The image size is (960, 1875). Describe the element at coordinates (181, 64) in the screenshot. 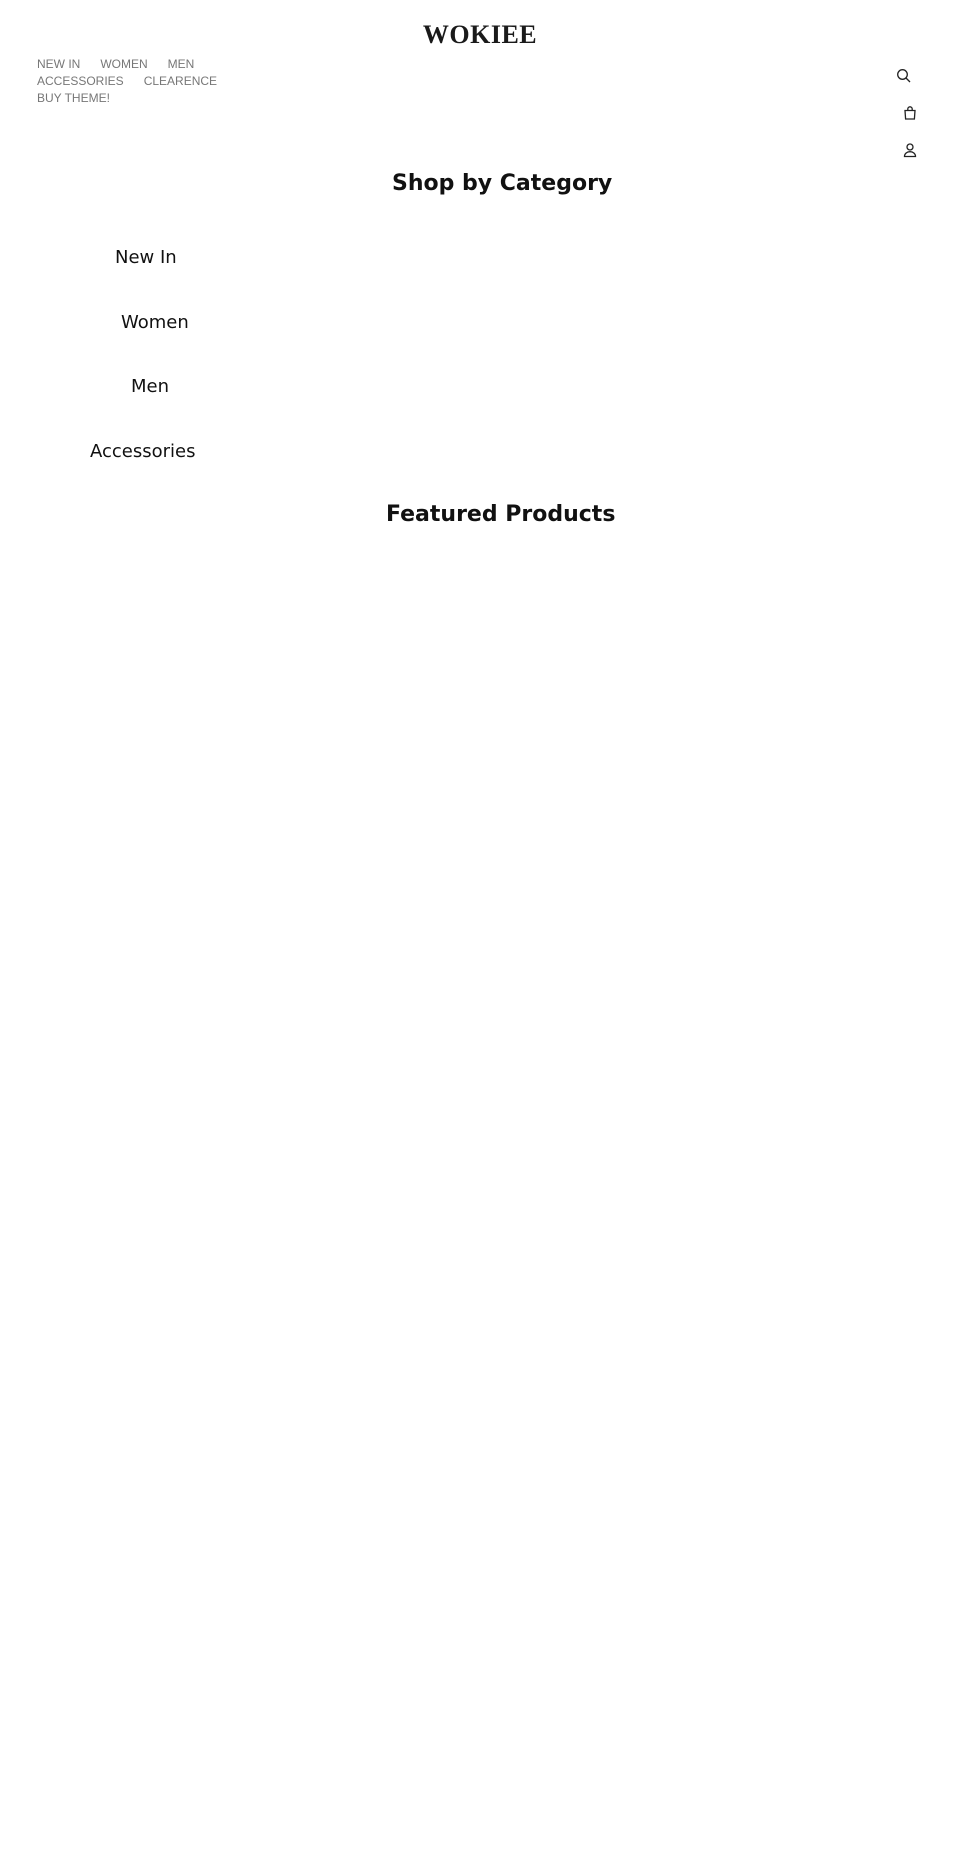

I see `nav-item-men: MEN` at that location.